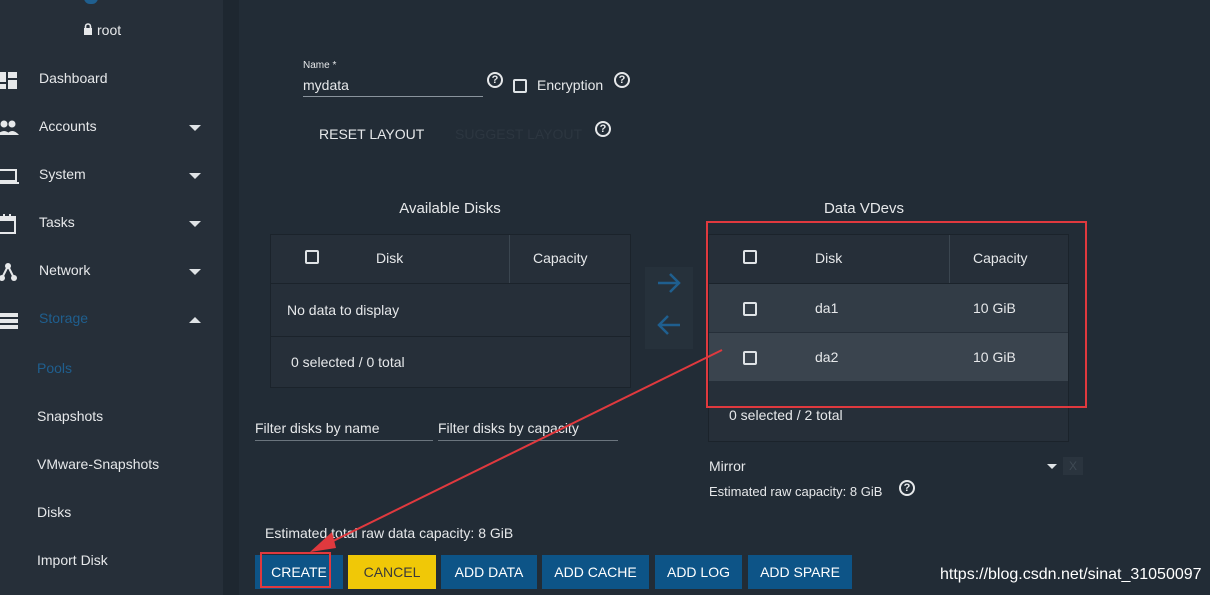 Image resolution: width=1210 pixels, height=595 pixels. I want to click on annotation-arrow, so click(516, 450).